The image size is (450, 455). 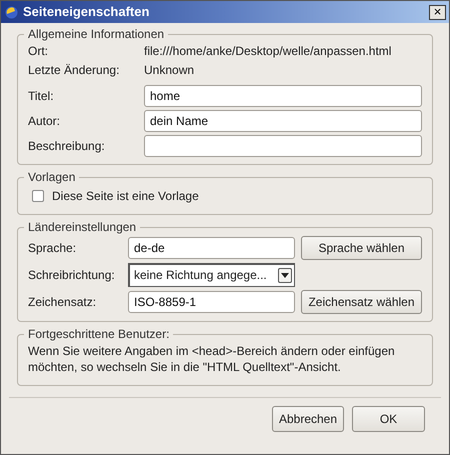 I want to click on group-title: Fortgeschrittene Benutzer:, so click(x=98, y=334).